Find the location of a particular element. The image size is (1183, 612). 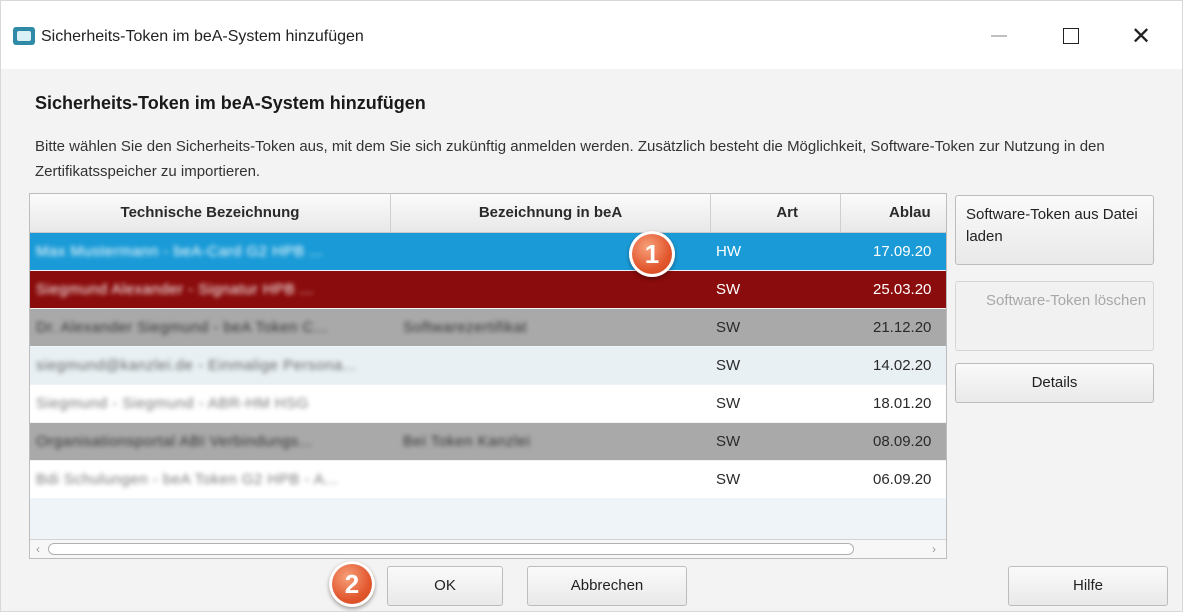

close-icon: ✕ is located at coordinates (1141, 36).